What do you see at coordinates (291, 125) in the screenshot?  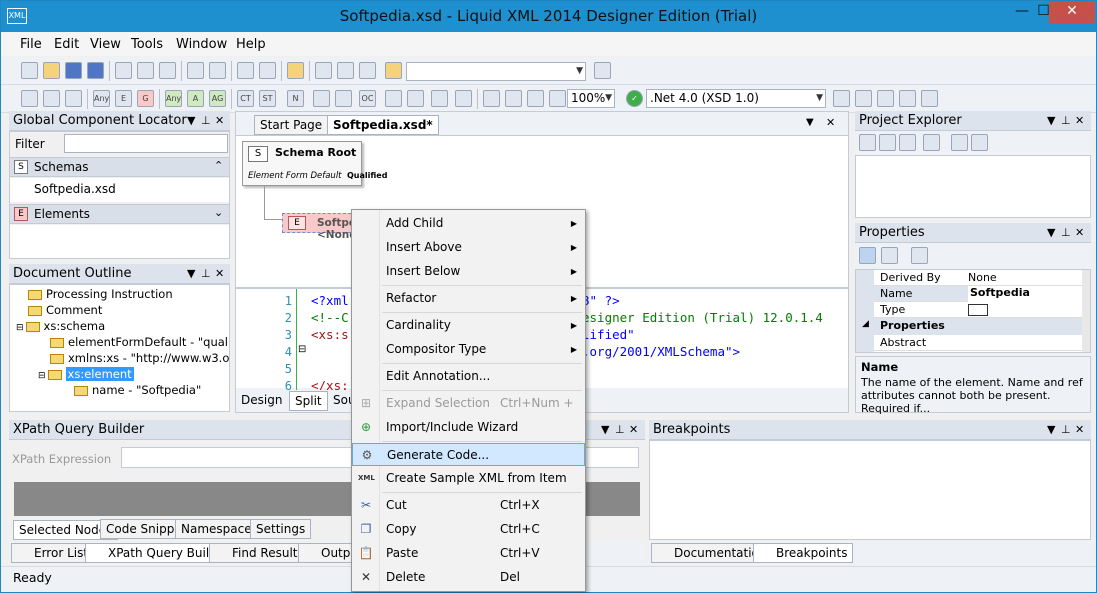 I see `tab-start-page: Start Page` at bounding box center [291, 125].